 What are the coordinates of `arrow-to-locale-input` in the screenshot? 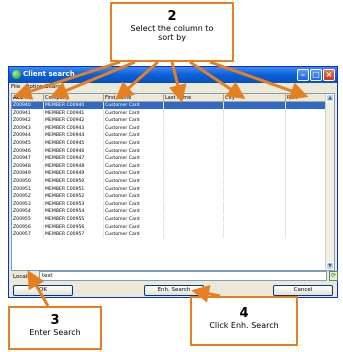 It's located at (38, 288).